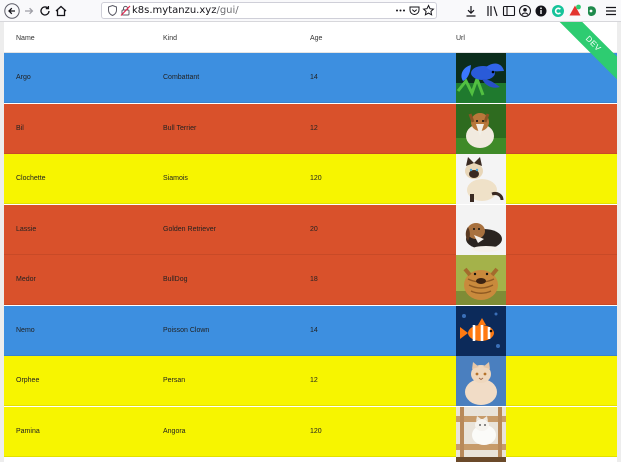 The image size is (621, 462). What do you see at coordinates (45, 11) in the screenshot?
I see `reload-icon` at bounding box center [45, 11].